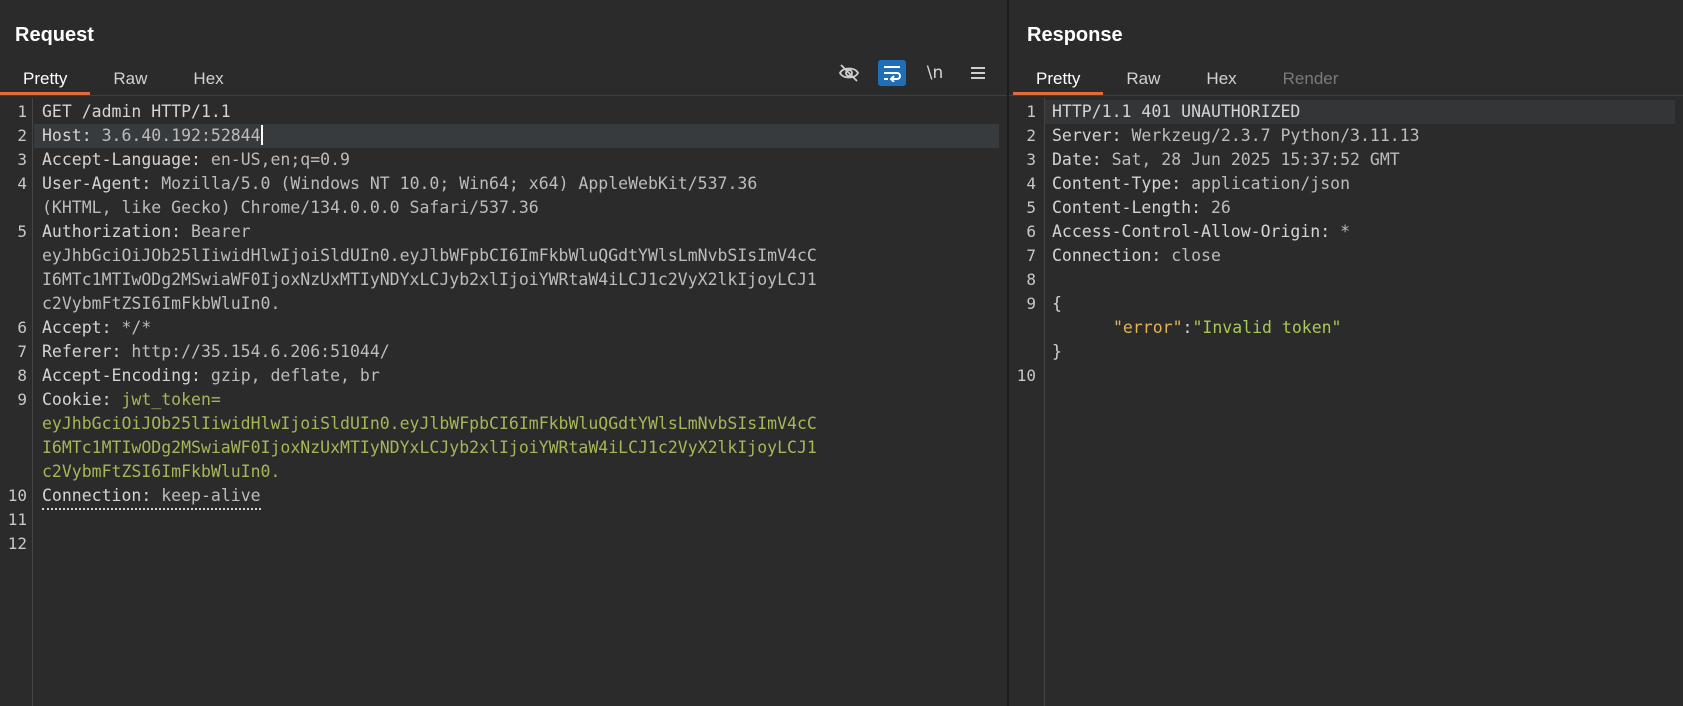  What do you see at coordinates (198, 375) in the screenshot?
I see `request-line: 8 Accept-Encoding: gzip, deflate, br` at bounding box center [198, 375].